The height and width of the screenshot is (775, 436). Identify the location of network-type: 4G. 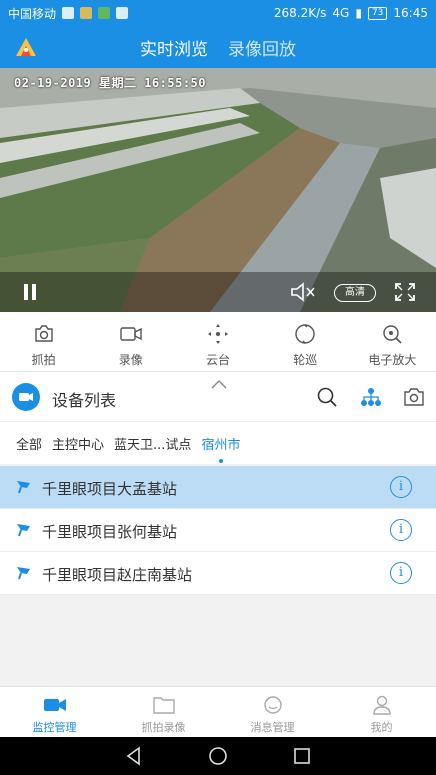
(341, 13).